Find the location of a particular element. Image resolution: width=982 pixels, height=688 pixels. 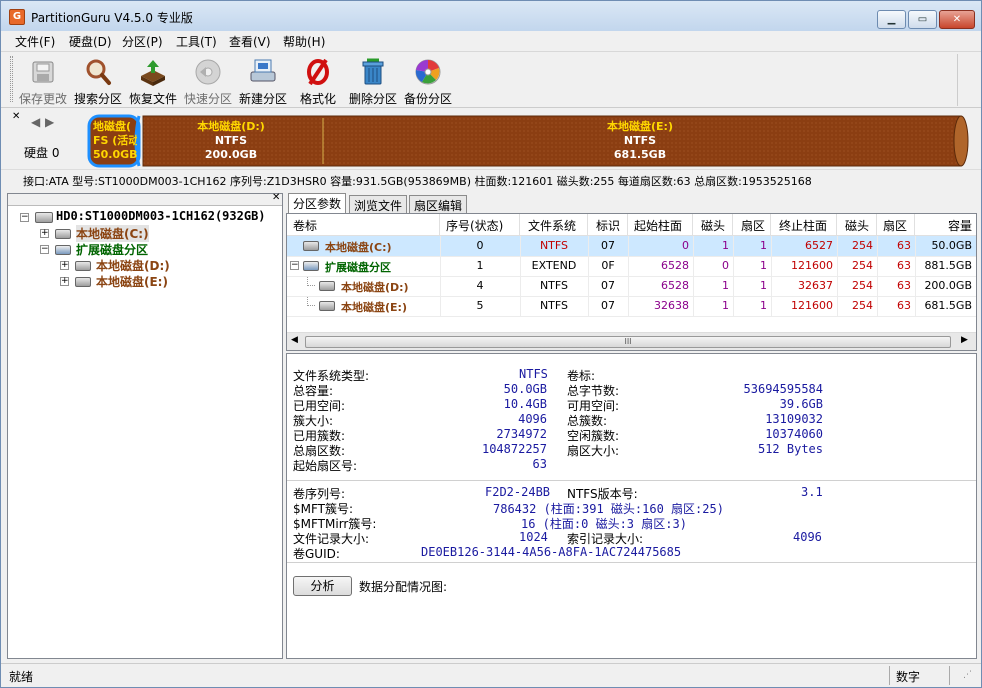

maximize-button: ▭ is located at coordinates (922, 19).